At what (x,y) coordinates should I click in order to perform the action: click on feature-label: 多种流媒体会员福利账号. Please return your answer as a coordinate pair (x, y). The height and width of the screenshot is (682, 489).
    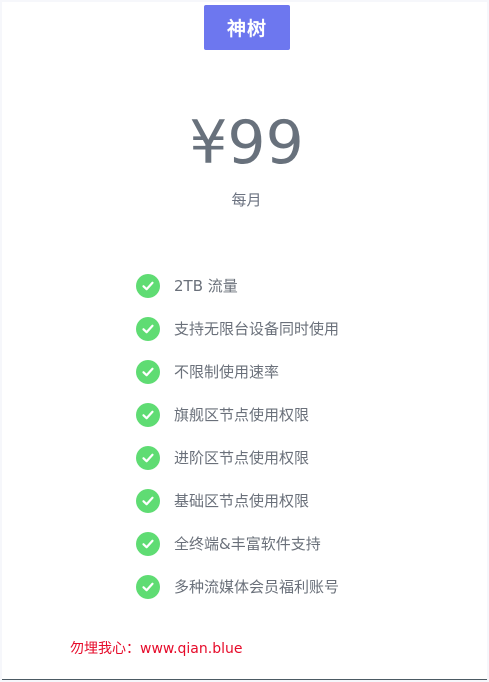
    Looking at the image, I should click on (257, 587).